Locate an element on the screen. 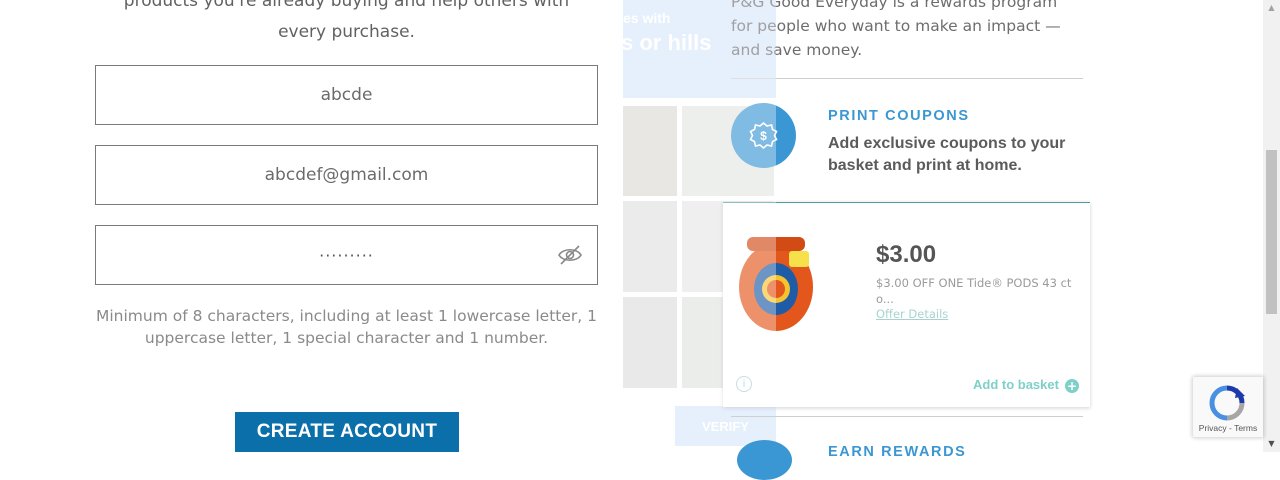 The width and height of the screenshot is (1280, 480). description-line: for people who want to make an impact — is located at coordinates (896, 26).